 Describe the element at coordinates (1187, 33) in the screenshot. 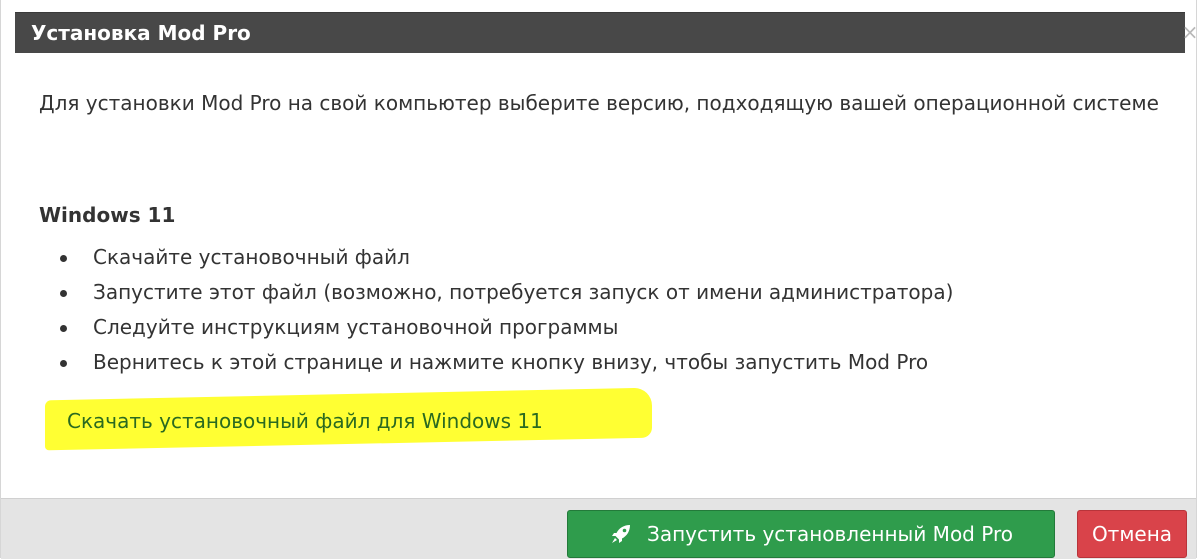

I see `close-button: ×` at that location.